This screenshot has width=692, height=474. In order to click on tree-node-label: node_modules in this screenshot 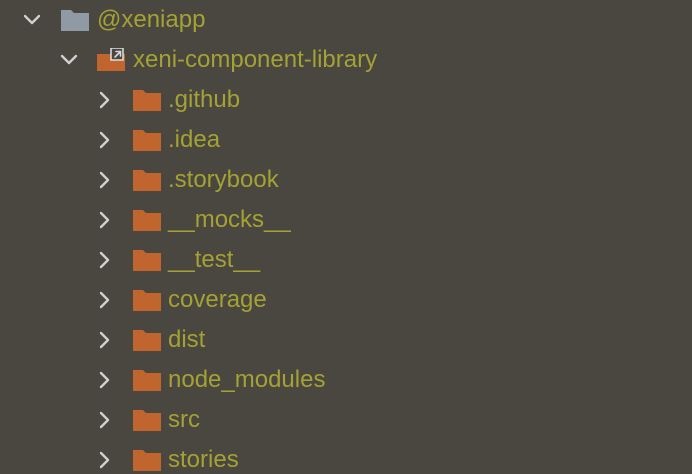, I will do `click(247, 379)`.